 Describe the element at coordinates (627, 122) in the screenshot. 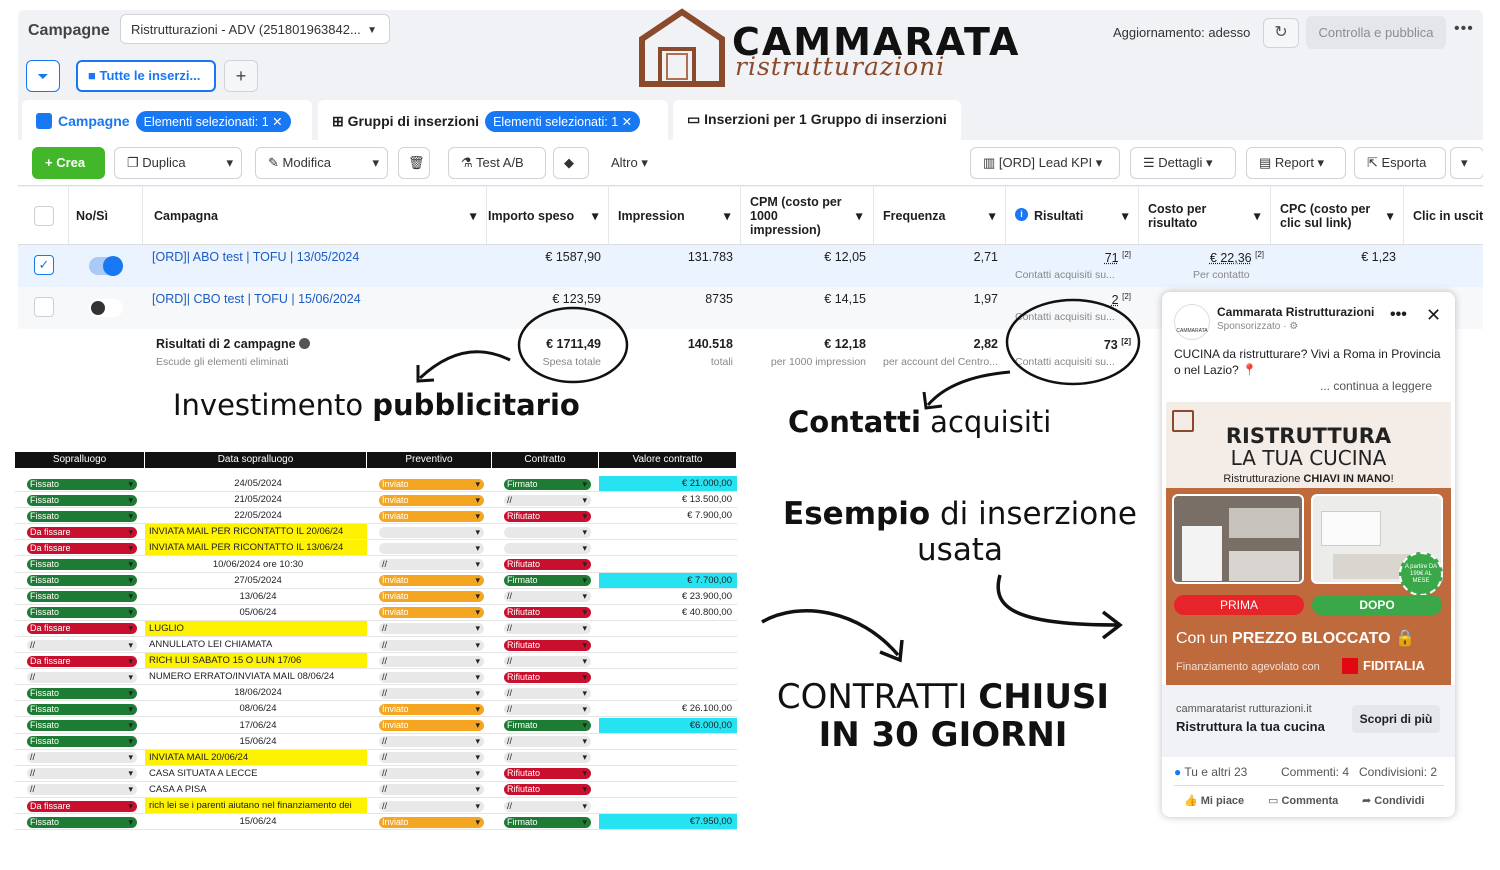

I see `close-icon: ✕` at that location.